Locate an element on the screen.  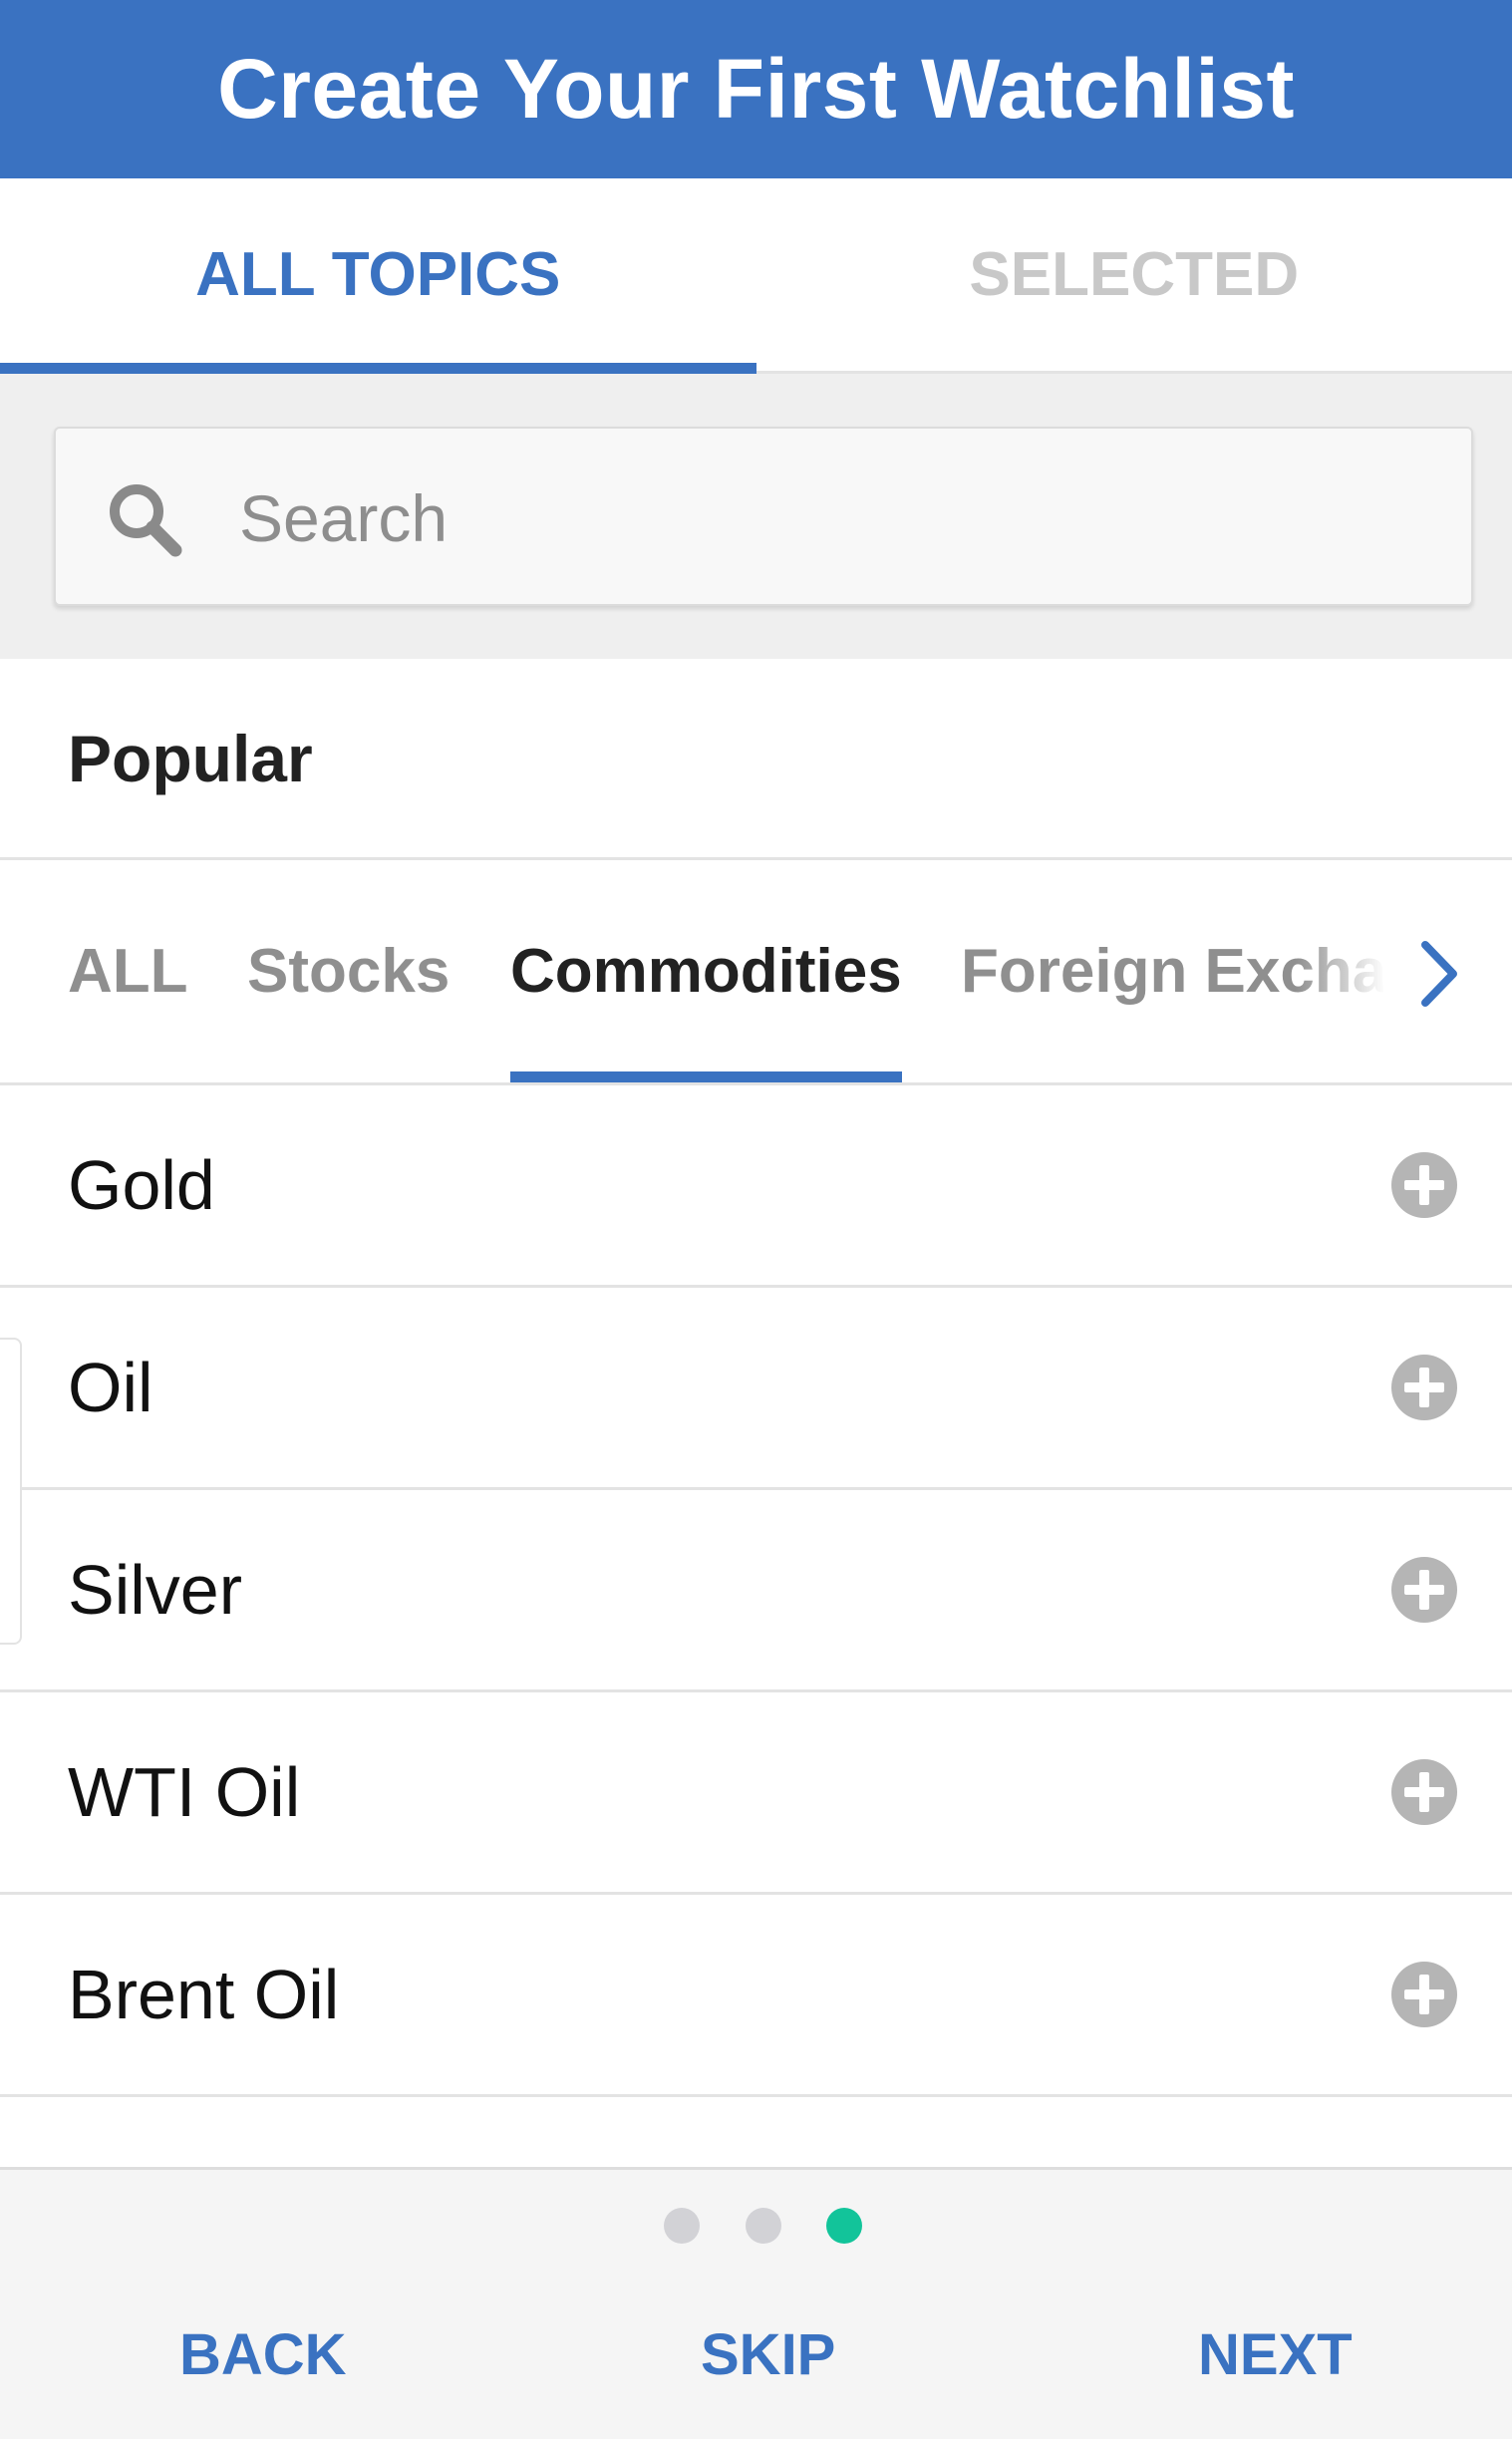
list-item-label: WTI Oil is located at coordinates (185, 1792).